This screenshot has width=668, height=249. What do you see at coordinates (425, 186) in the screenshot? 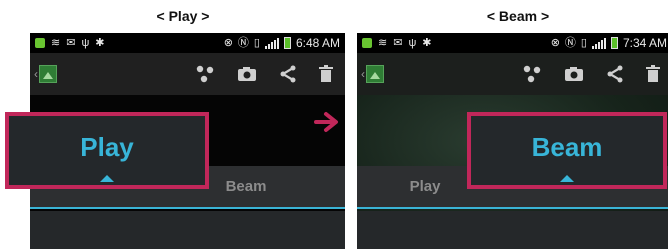
I see `tab-play: Play` at bounding box center [425, 186].